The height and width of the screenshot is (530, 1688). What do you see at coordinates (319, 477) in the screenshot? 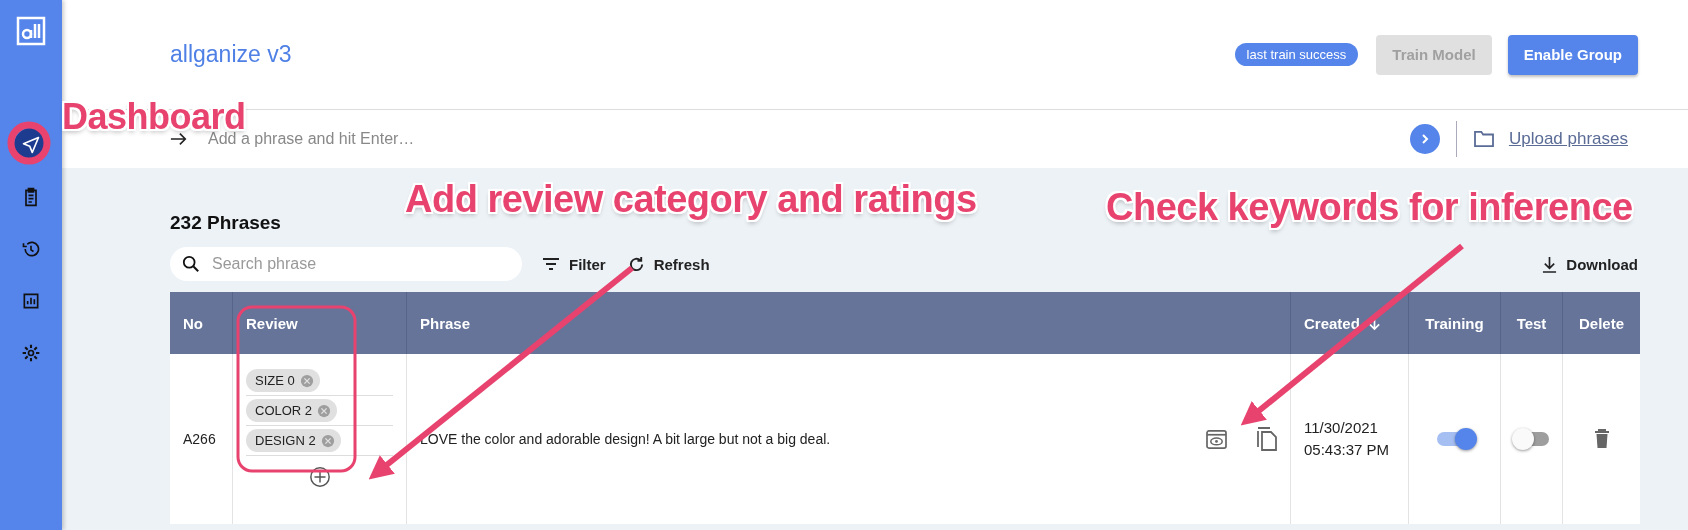
I see `add-icon` at bounding box center [319, 477].